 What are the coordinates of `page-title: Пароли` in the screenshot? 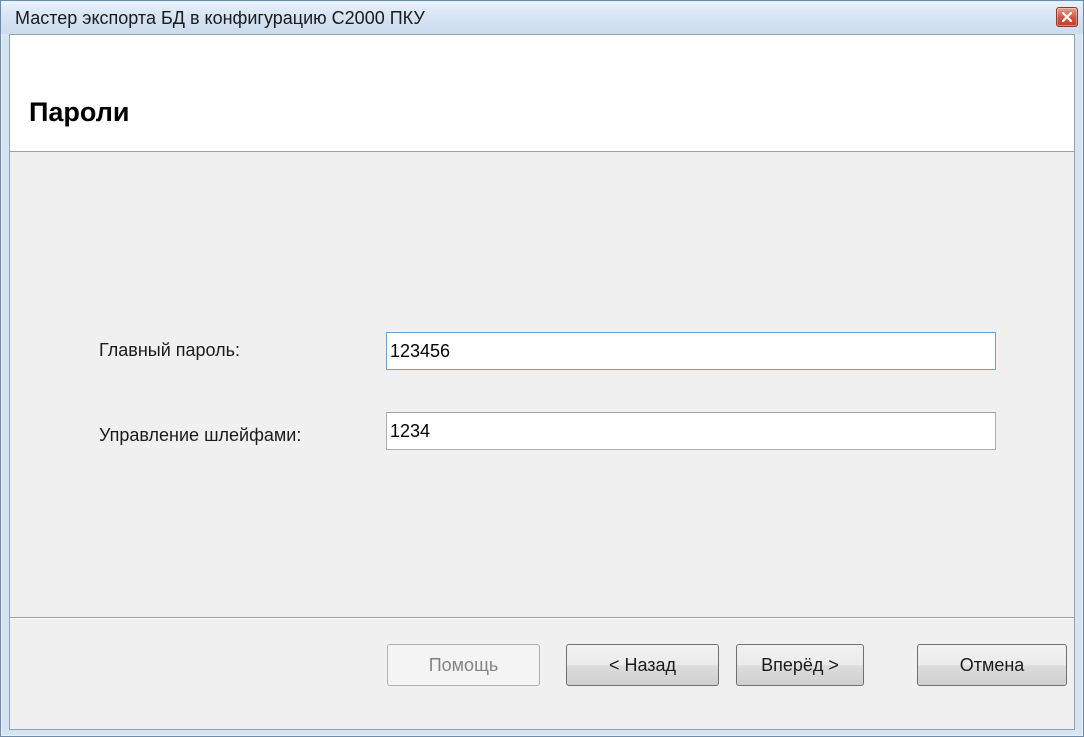 It's located at (79, 112).